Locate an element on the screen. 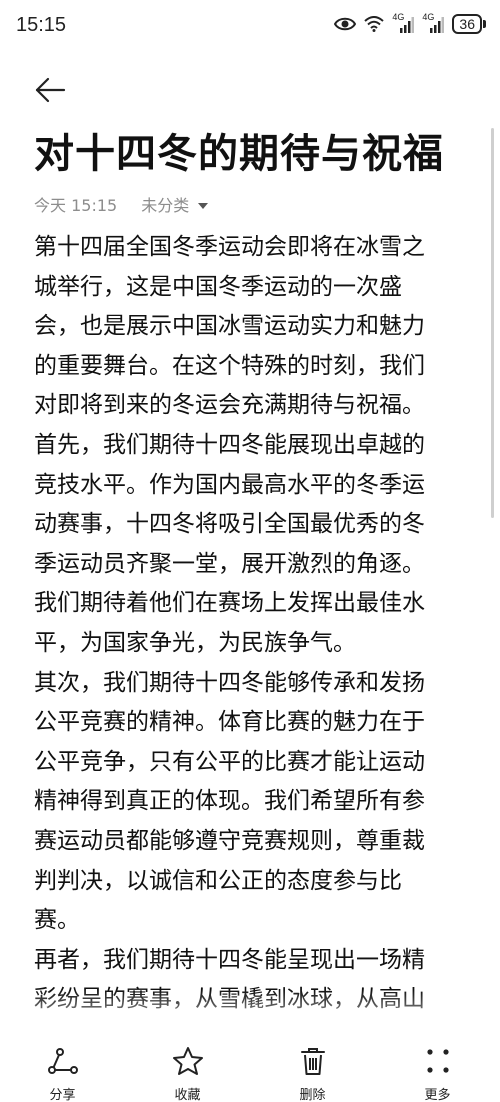 The image size is (500, 1102). share-icon is located at coordinates (63, 1063).